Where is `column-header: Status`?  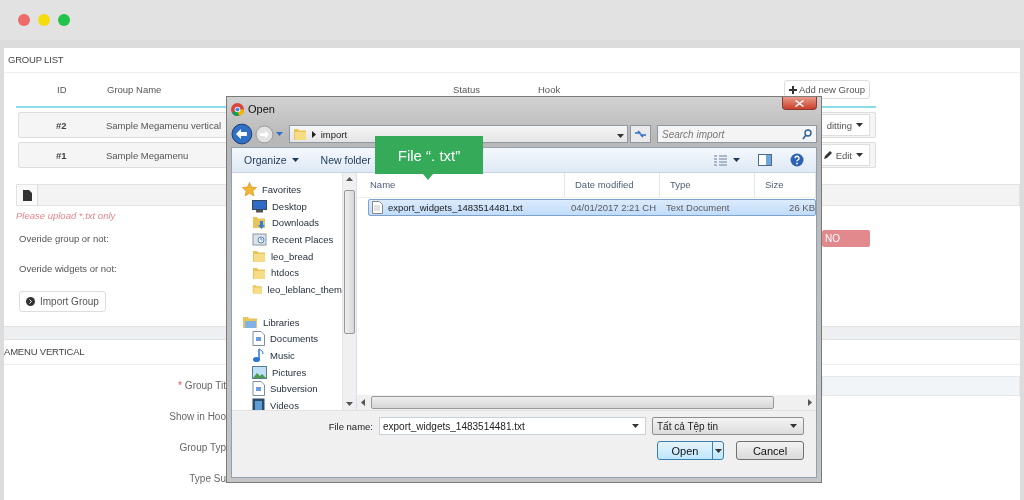
column-header: Status is located at coordinates (466, 89).